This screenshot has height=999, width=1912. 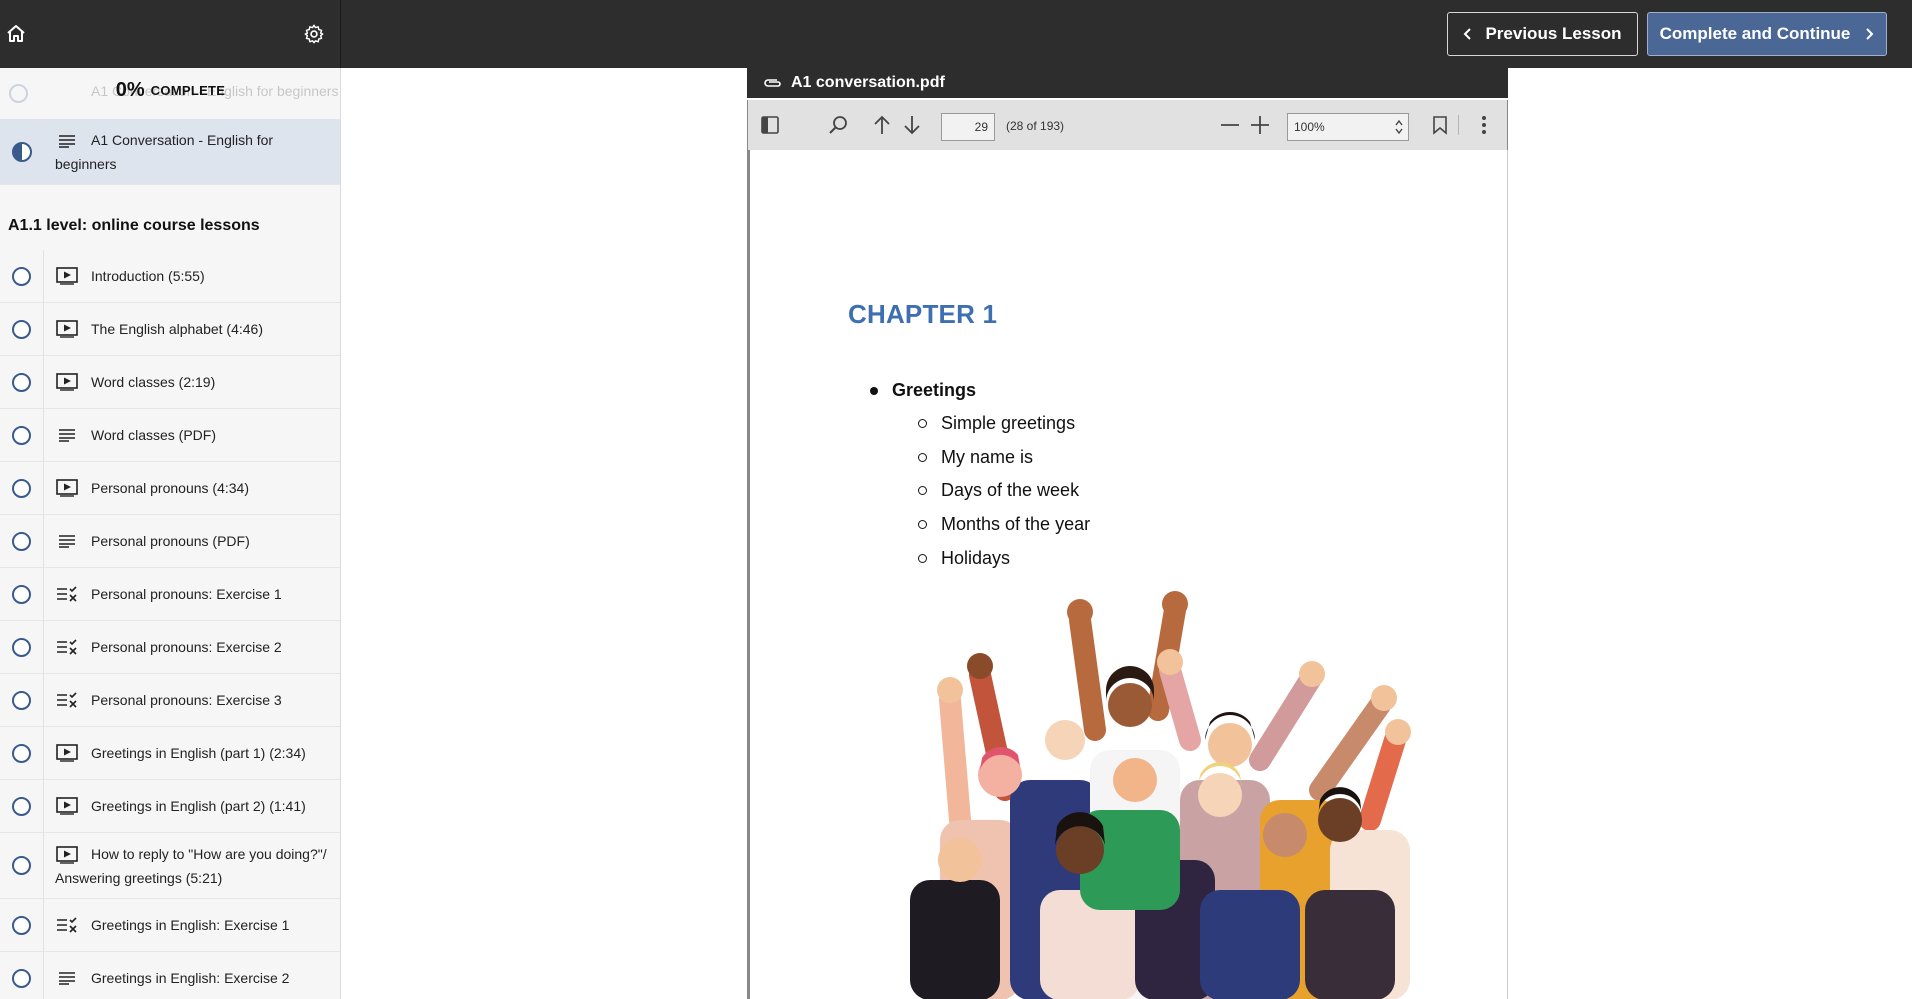 I want to click on people-celebrating-illustration, so click(x=1160, y=795).